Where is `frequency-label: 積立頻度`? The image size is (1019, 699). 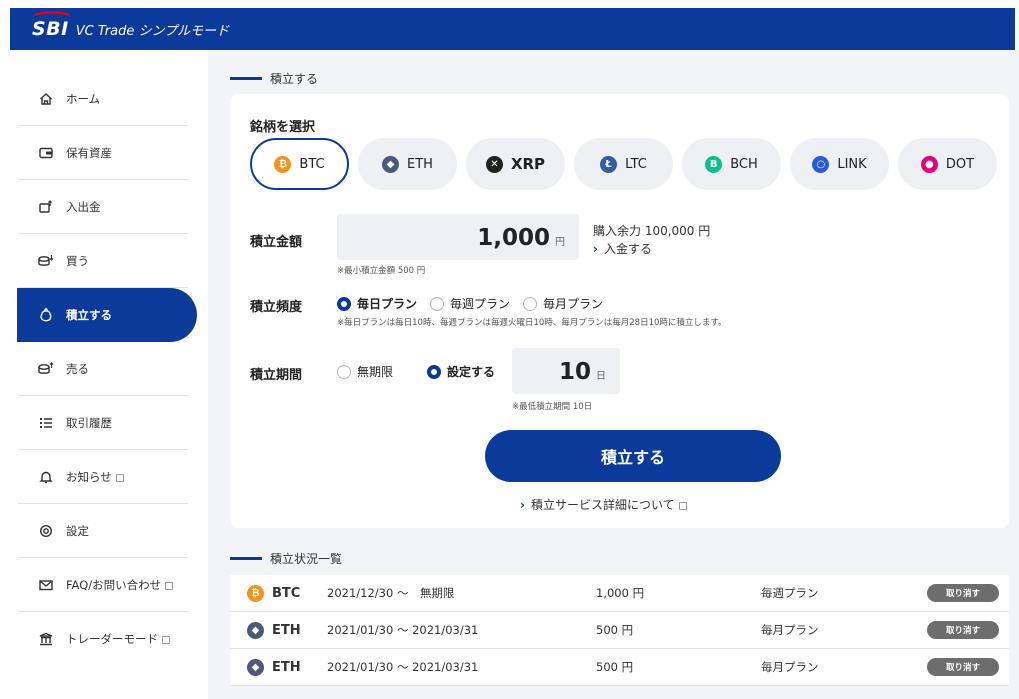 frequency-label: 積立頻度 is located at coordinates (276, 307).